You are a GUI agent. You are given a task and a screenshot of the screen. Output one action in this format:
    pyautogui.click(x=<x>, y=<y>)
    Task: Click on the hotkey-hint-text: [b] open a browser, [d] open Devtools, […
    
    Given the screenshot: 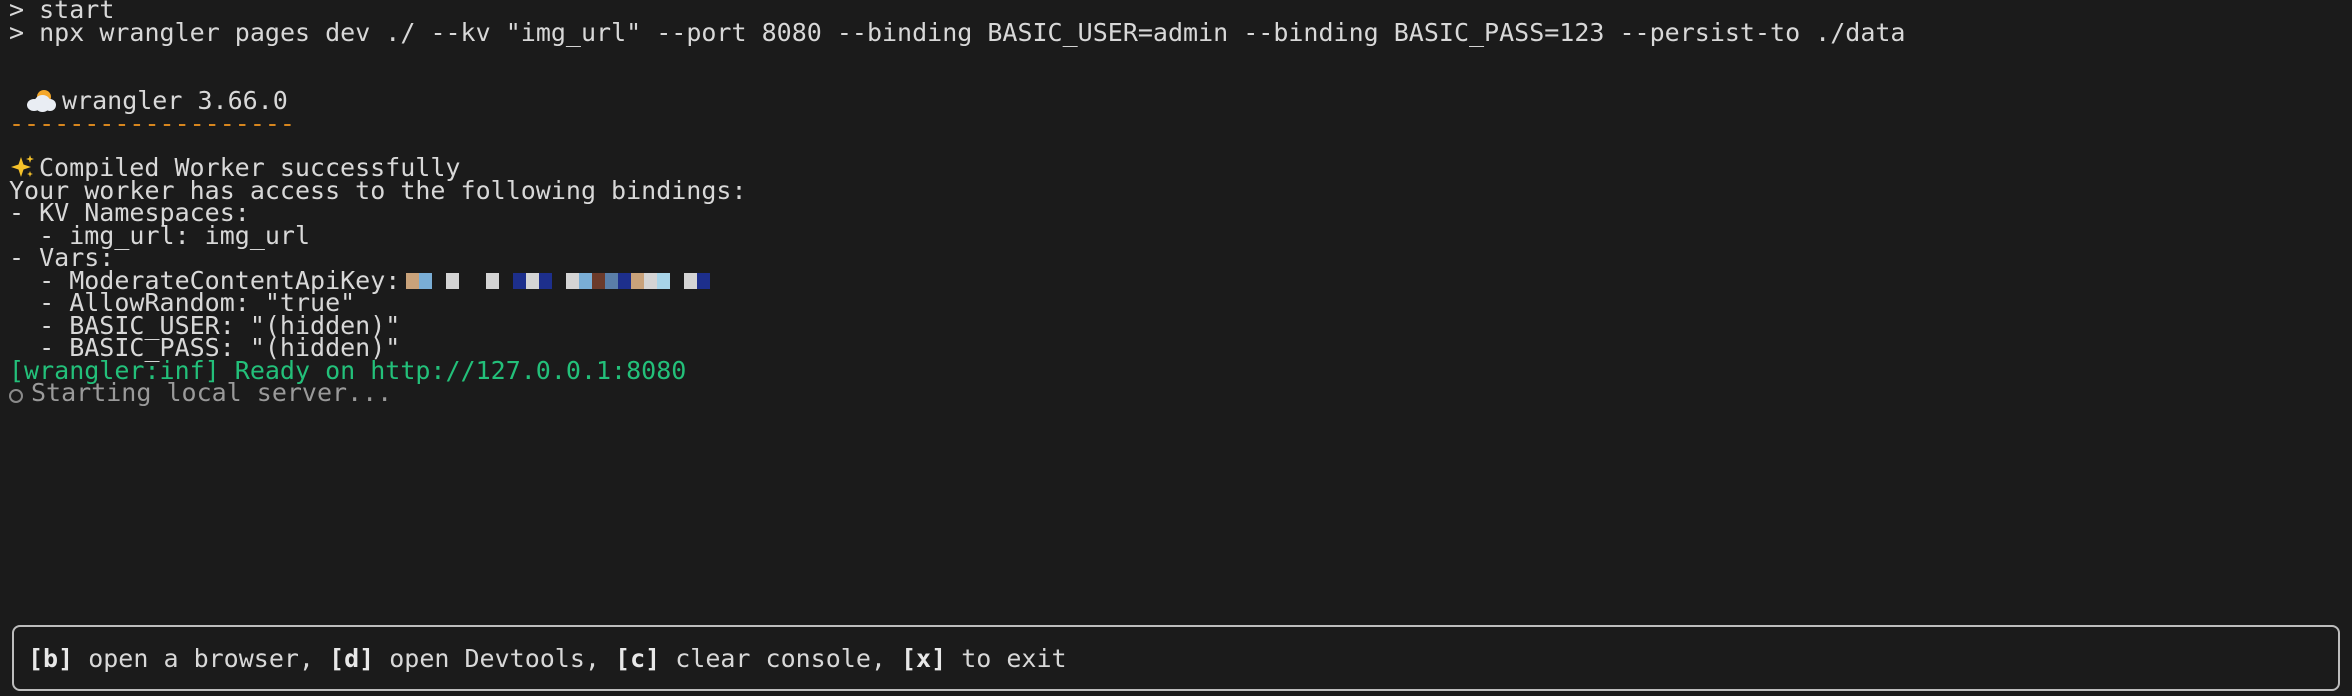 What is the action you would take?
    pyautogui.click(x=547, y=659)
    